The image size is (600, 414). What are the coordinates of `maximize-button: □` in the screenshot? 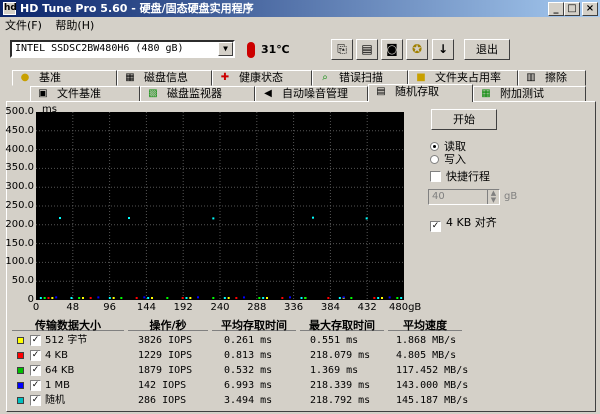 It's located at (572, 9).